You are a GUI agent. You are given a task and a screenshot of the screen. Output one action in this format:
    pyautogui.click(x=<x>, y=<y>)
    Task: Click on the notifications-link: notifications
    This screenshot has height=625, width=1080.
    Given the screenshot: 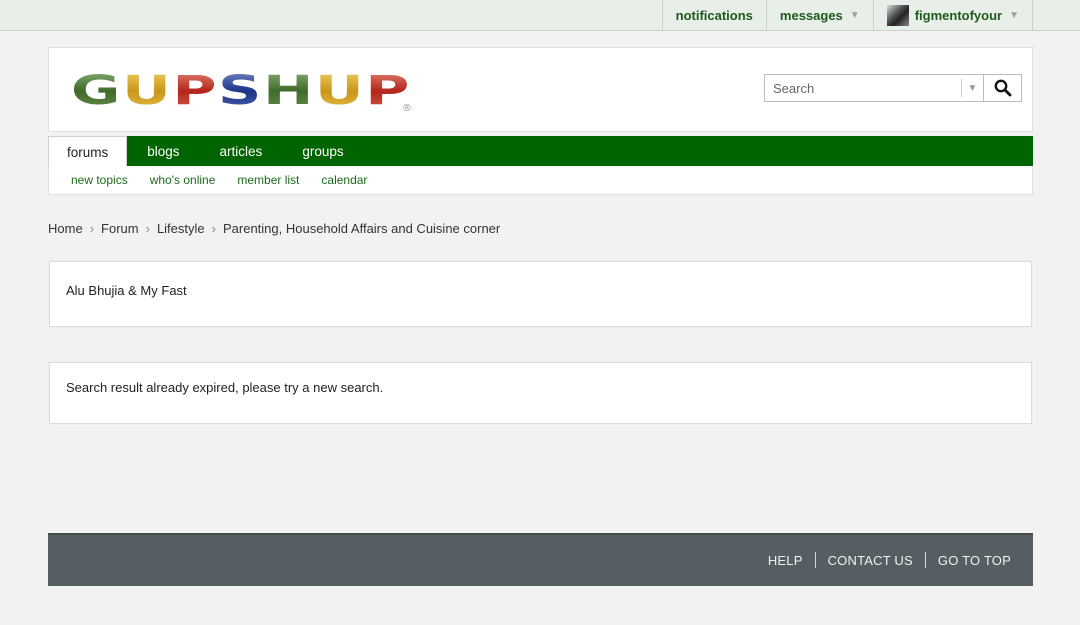 What is the action you would take?
    pyautogui.click(x=713, y=15)
    